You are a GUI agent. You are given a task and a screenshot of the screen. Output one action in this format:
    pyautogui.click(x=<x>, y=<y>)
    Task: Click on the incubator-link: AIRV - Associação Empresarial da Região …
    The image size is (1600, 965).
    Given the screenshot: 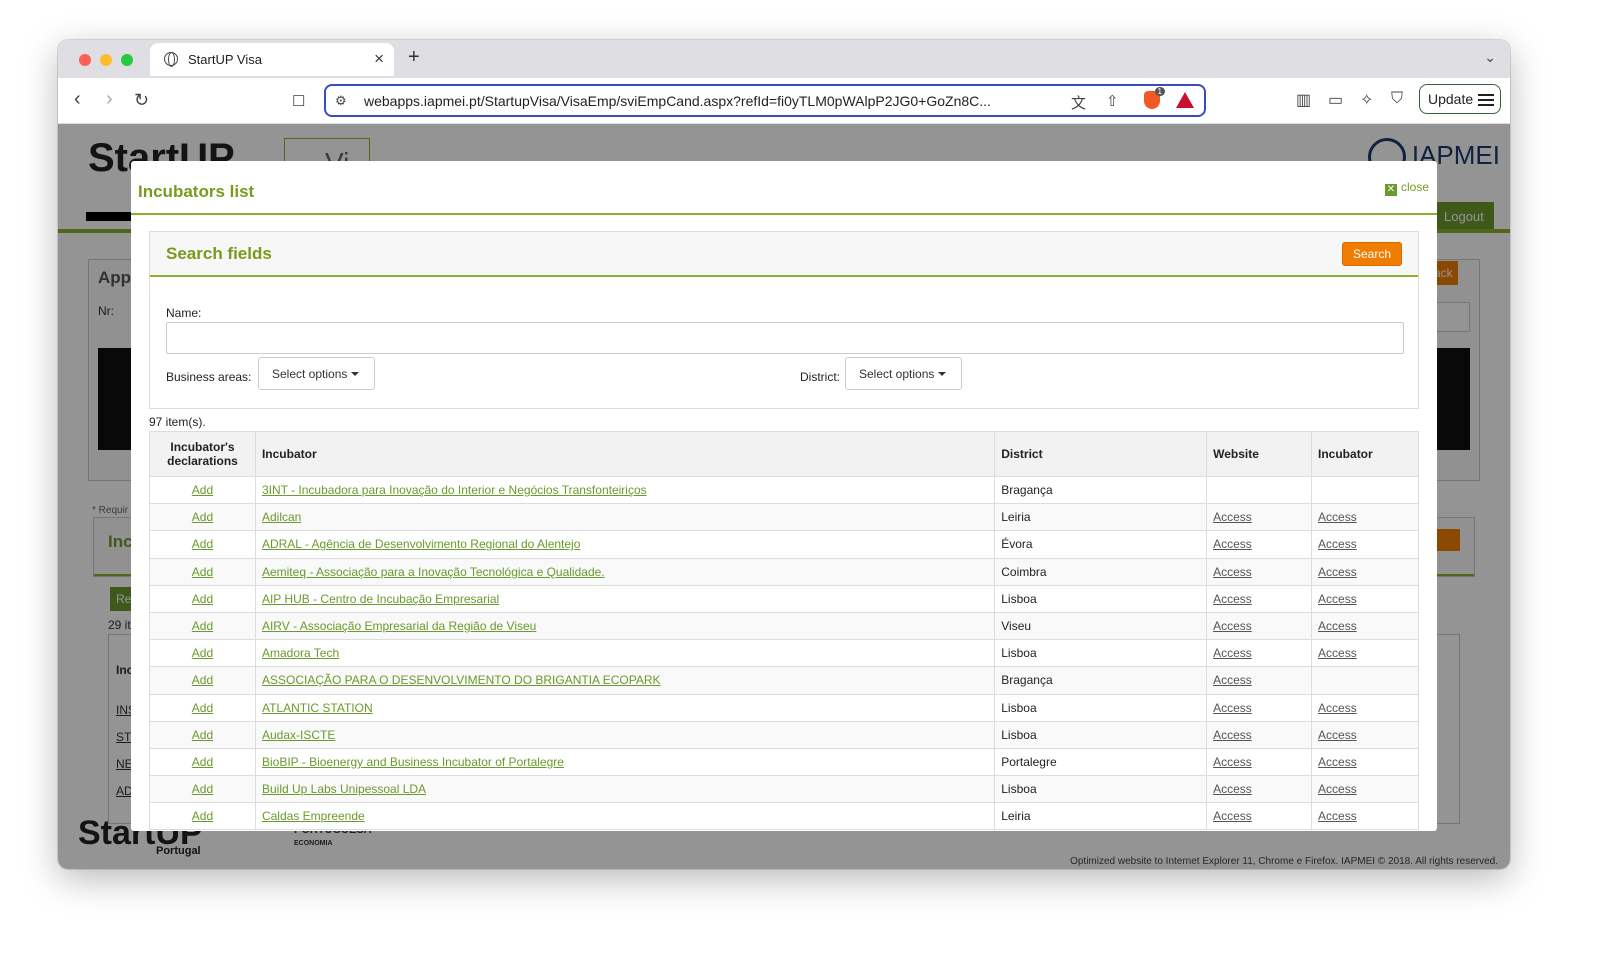 What is the action you would take?
    pyautogui.click(x=399, y=626)
    